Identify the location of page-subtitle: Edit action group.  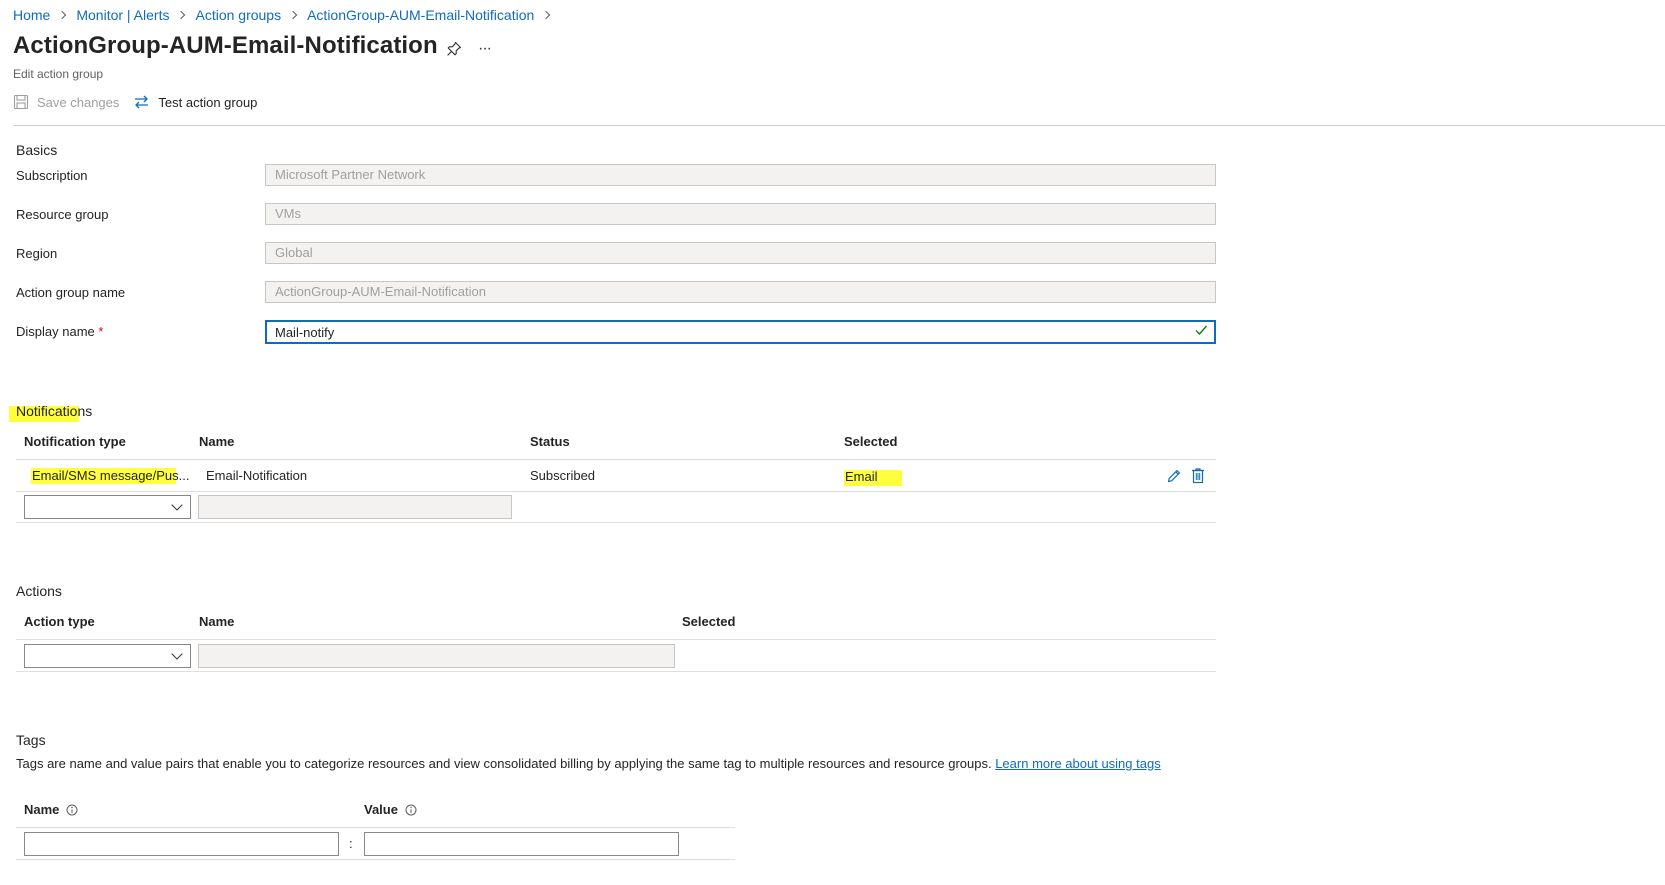
(58, 74).